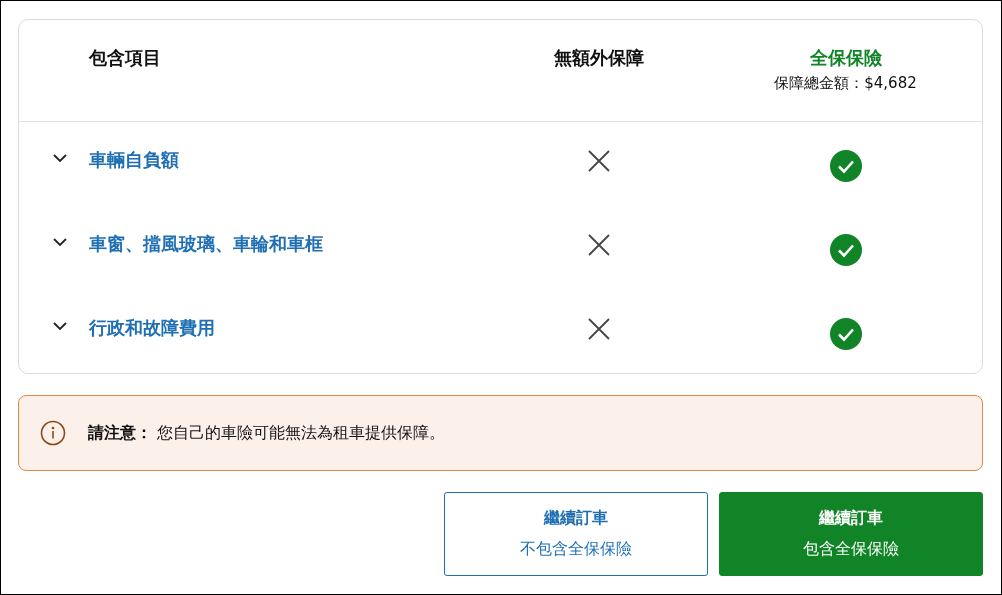 This screenshot has height=595, width=1002. I want to click on continue-booking-button: 繼續訂車 不包含全保保險, so click(576, 534).